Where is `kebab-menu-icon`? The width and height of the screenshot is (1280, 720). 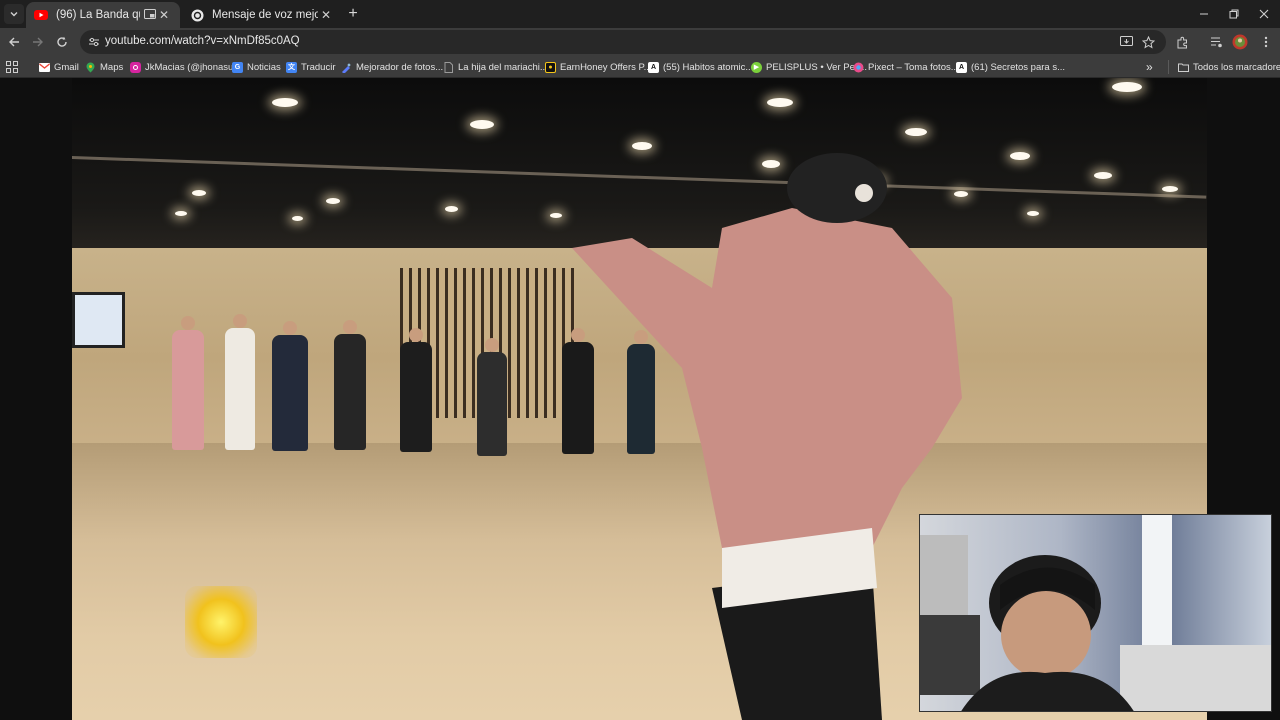 kebab-menu-icon is located at coordinates (1266, 42).